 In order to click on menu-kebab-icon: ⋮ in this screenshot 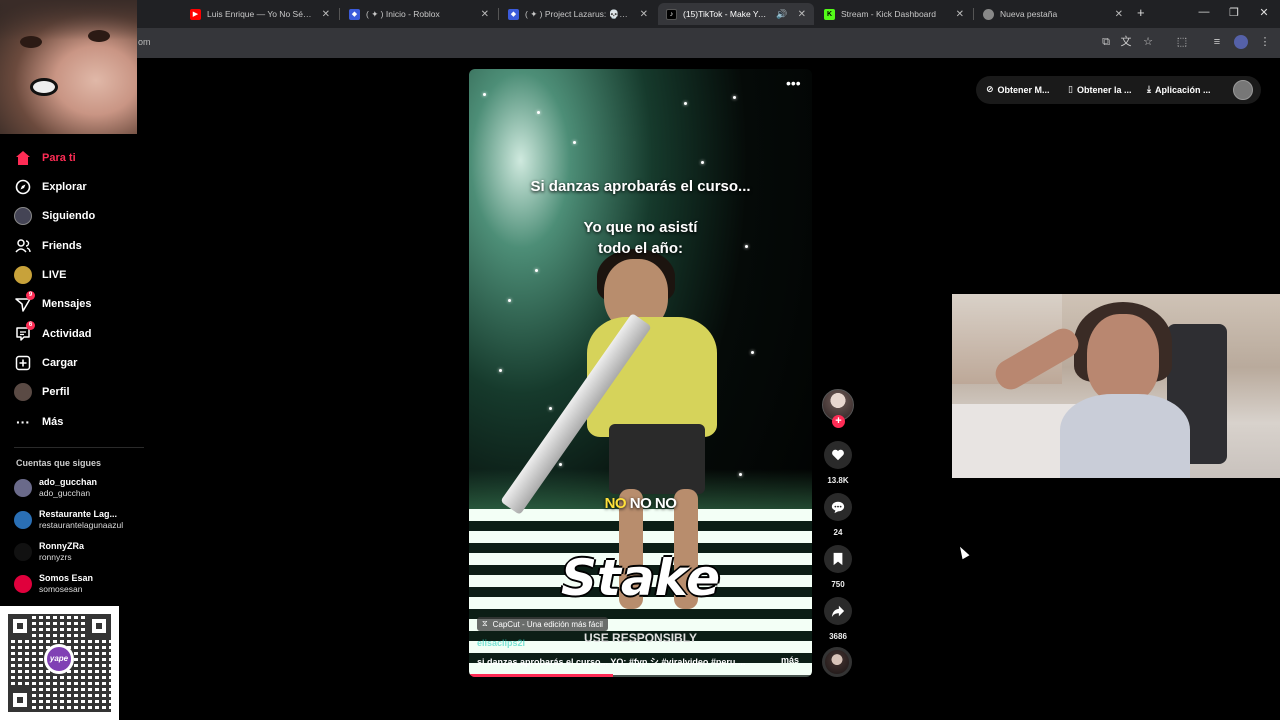, I will do `click(1265, 42)`.